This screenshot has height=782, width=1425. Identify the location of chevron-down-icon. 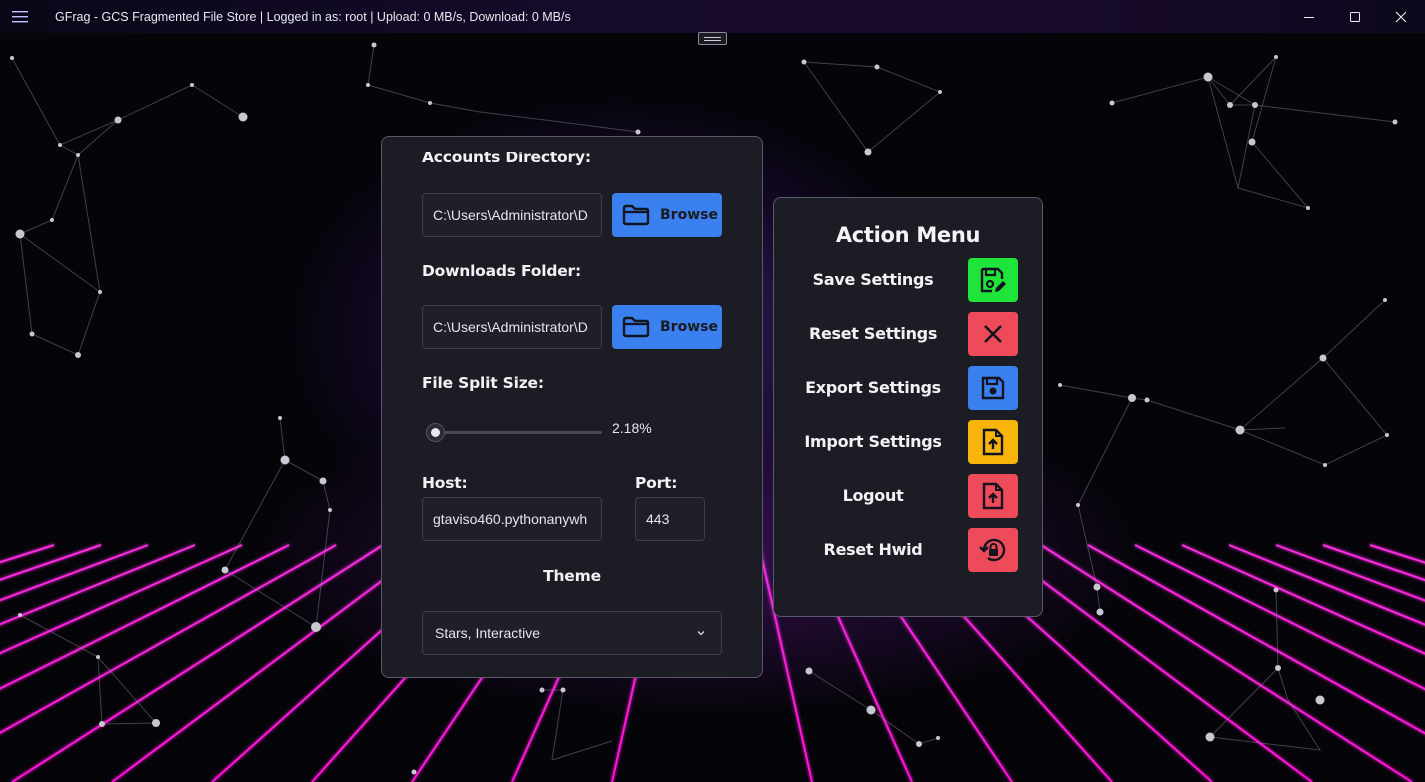
(701, 634).